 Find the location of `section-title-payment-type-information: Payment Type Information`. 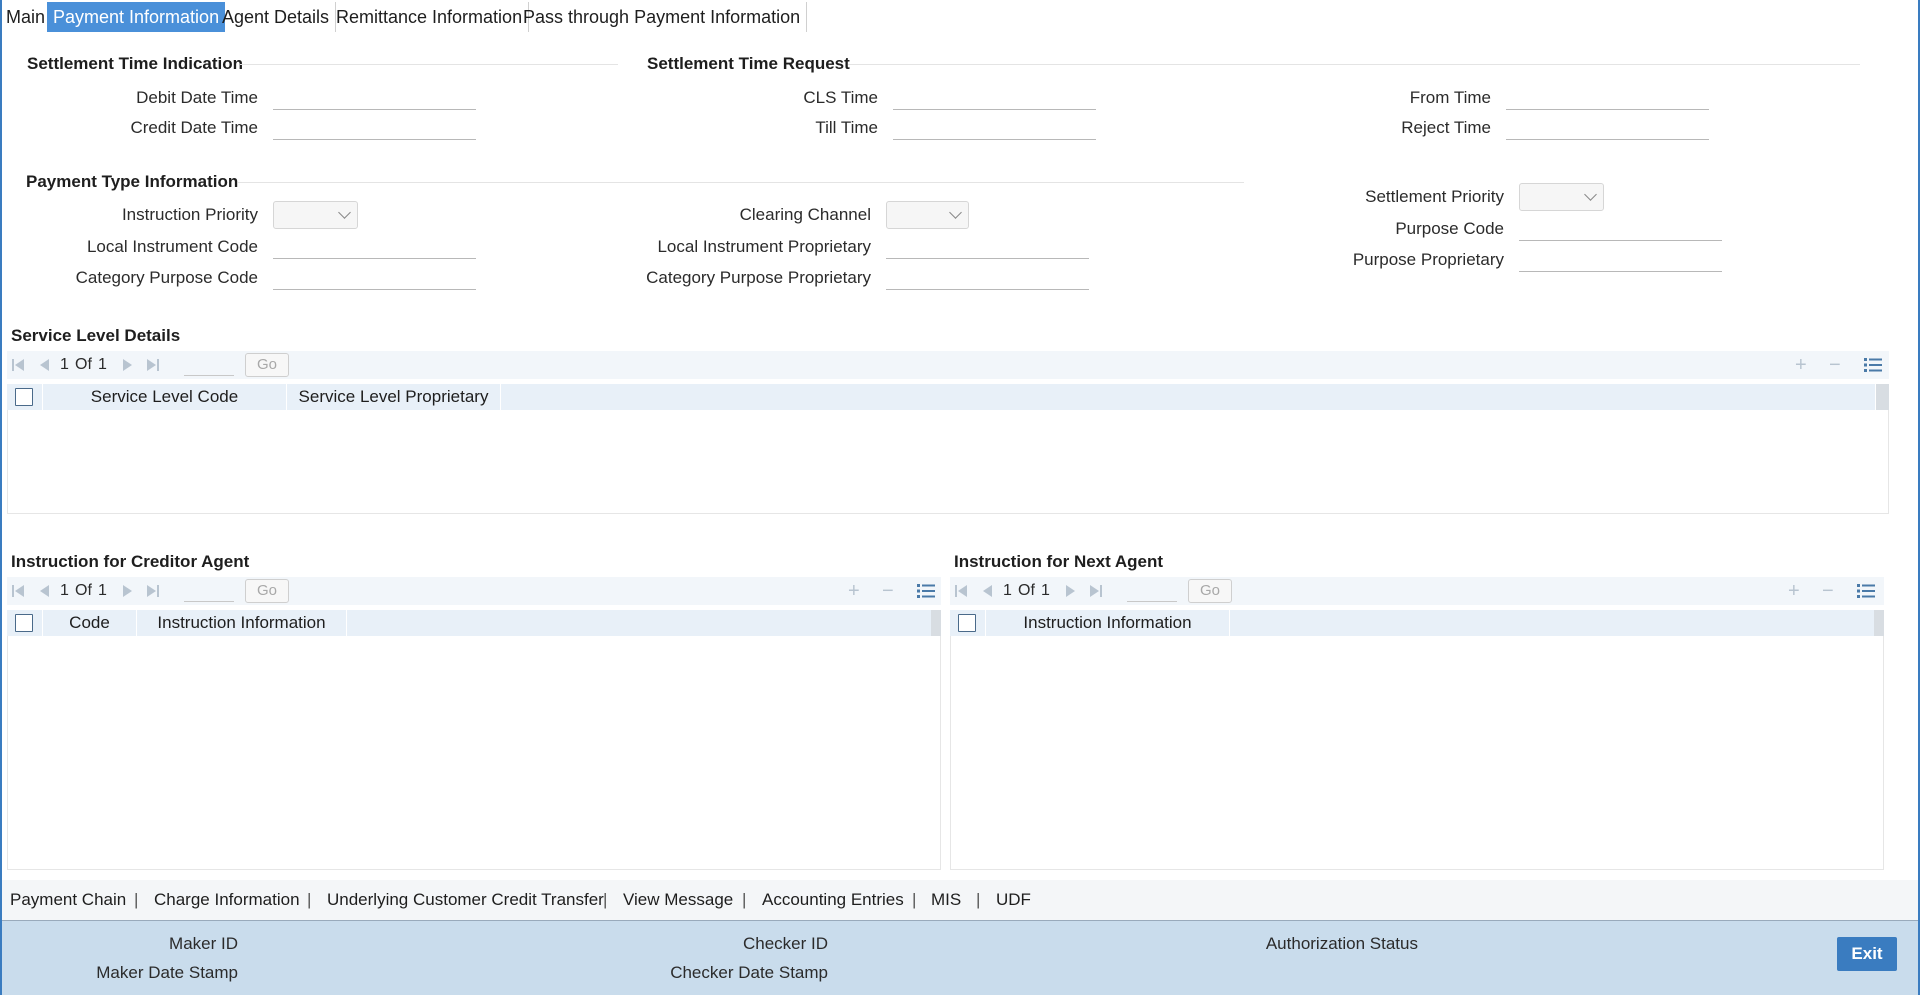

section-title-payment-type-information: Payment Type Information is located at coordinates (132, 181).